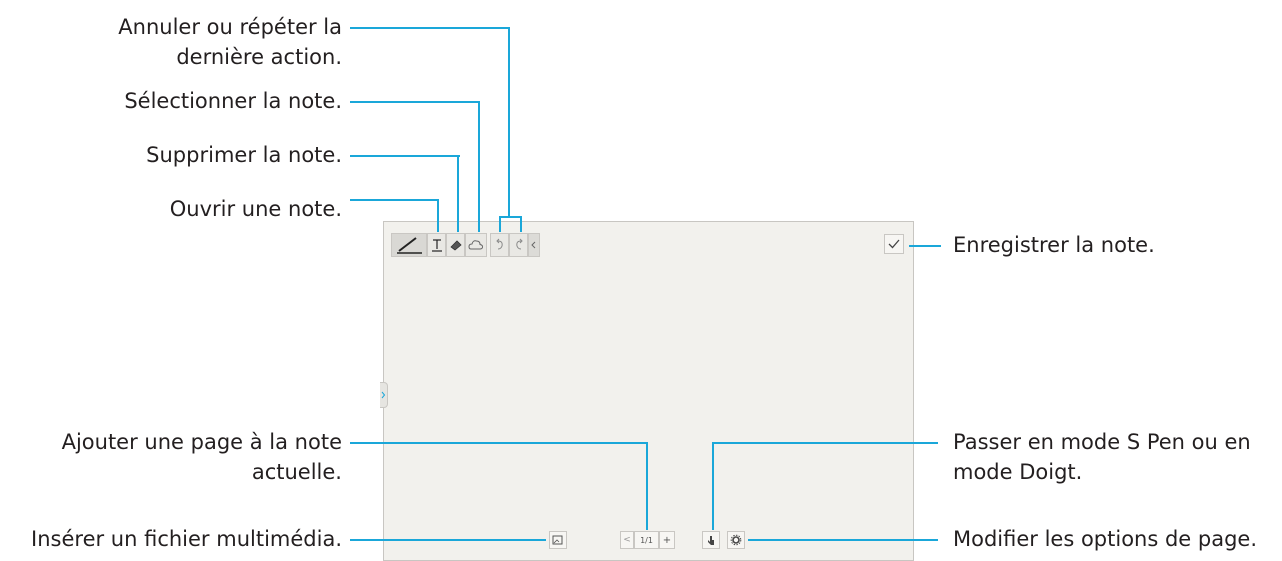 Image resolution: width=1282 pixels, height=561 pixels. I want to click on page-indicator: 1/1, so click(646, 540).